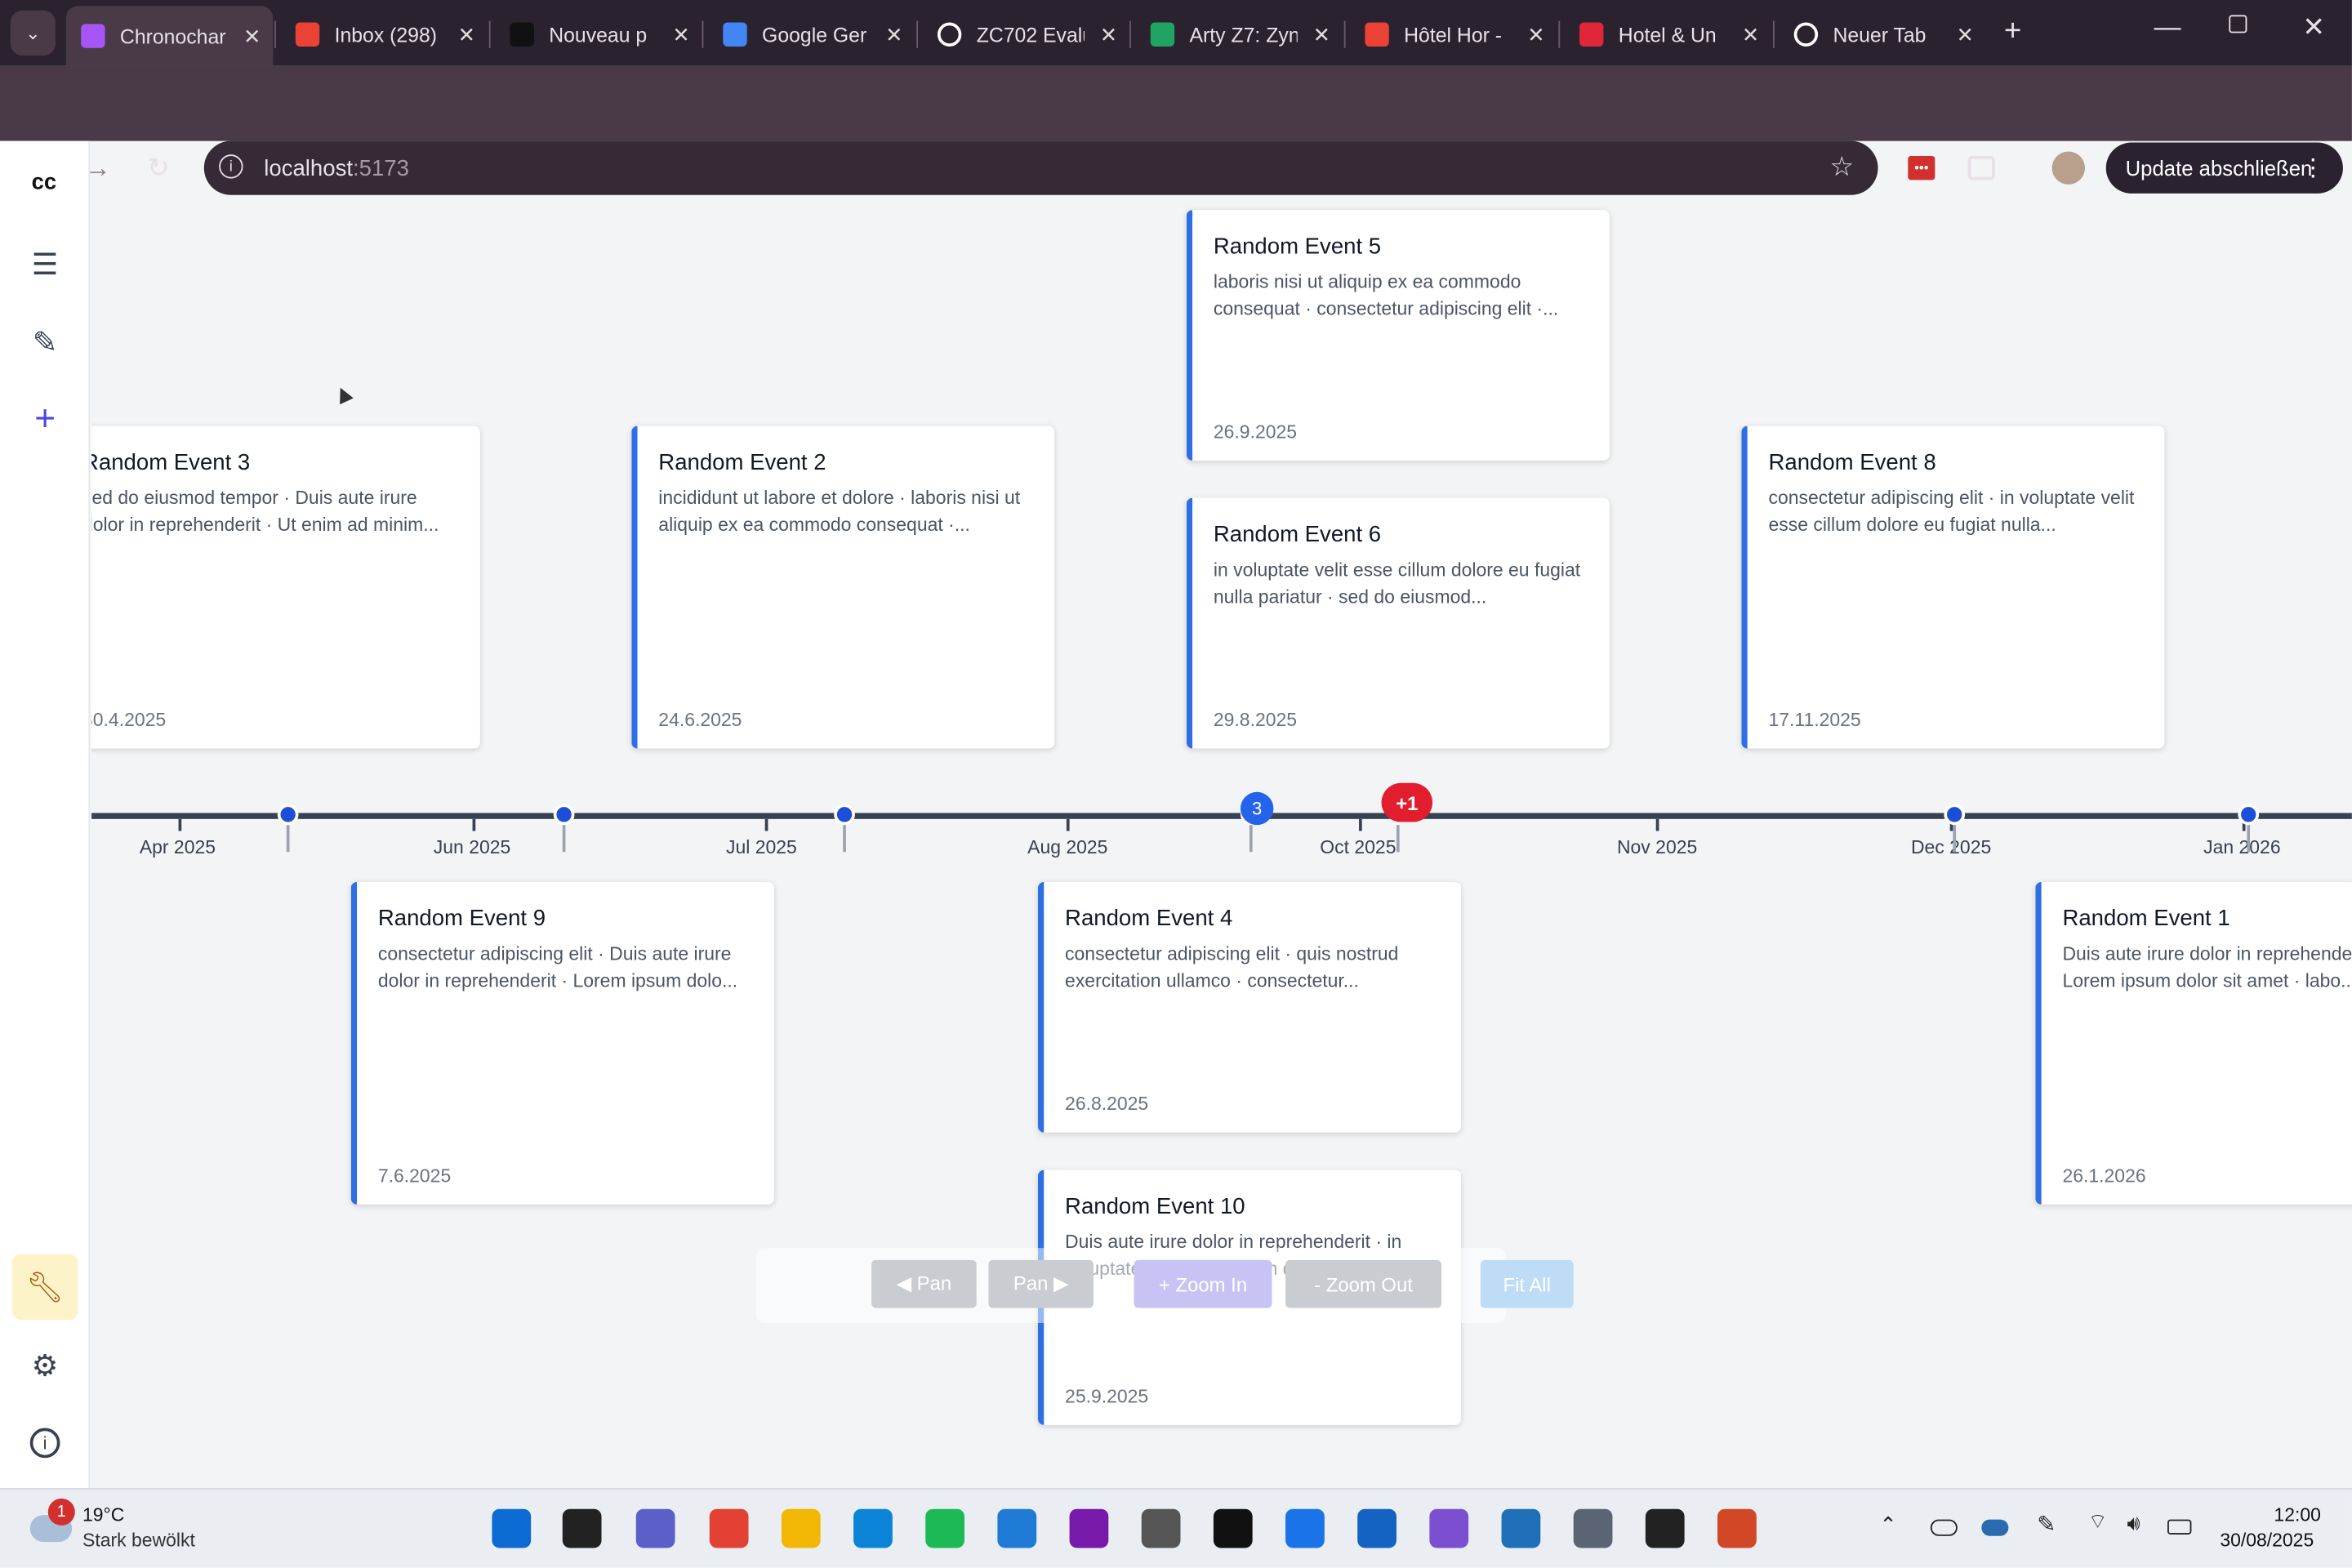  What do you see at coordinates (1161, 1528) in the screenshot?
I see `keys-icon` at bounding box center [1161, 1528].